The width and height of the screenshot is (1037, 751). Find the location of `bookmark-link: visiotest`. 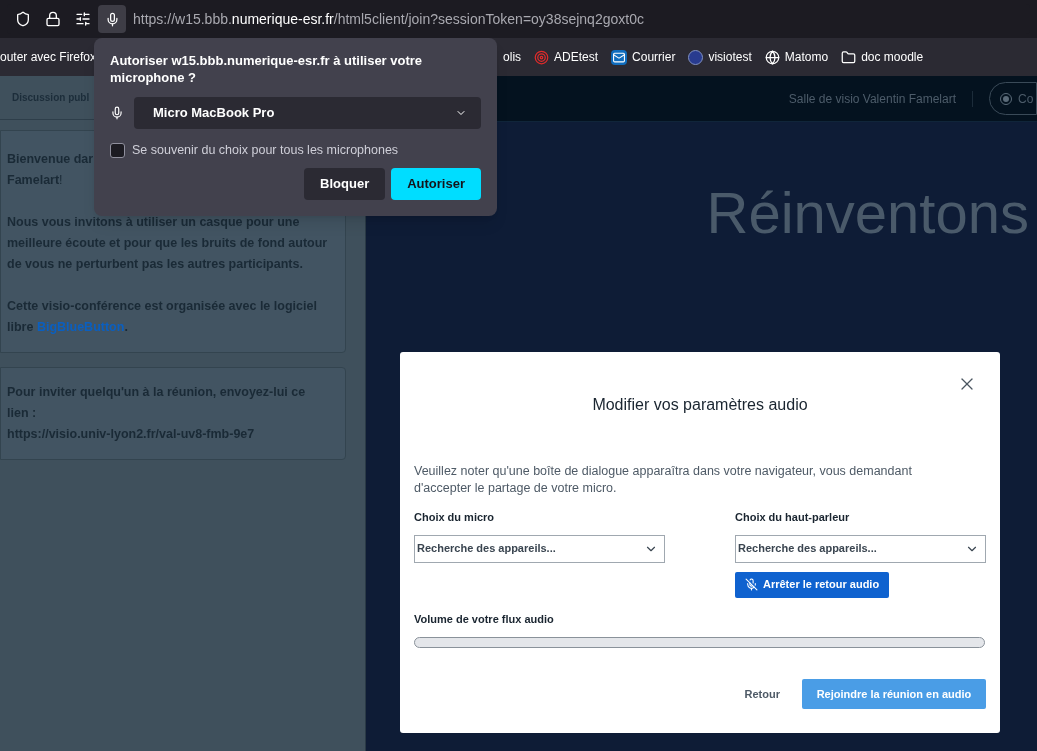

bookmark-link: visiotest is located at coordinates (730, 57).